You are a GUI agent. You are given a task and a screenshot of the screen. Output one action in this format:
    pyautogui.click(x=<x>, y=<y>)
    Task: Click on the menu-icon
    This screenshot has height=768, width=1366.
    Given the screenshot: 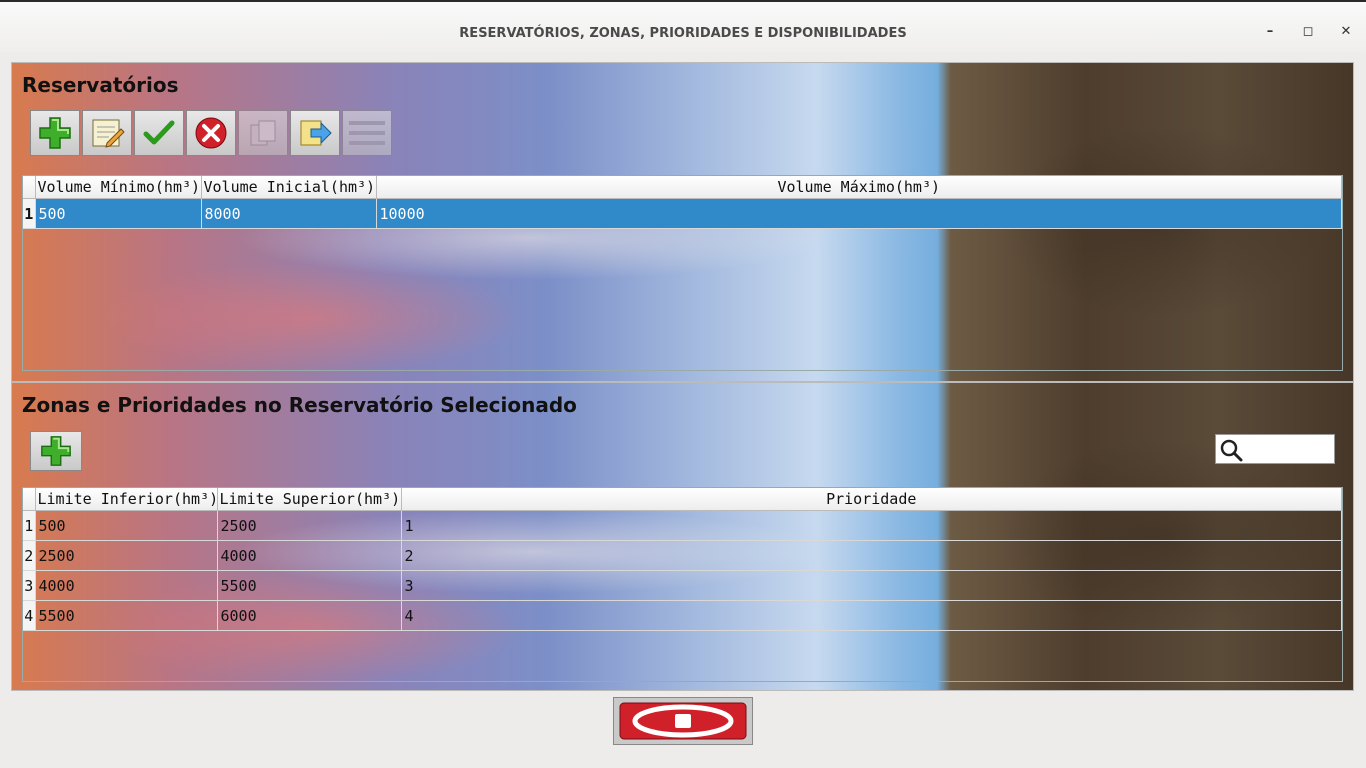 What is the action you would take?
    pyautogui.click(x=367, y=133)
    